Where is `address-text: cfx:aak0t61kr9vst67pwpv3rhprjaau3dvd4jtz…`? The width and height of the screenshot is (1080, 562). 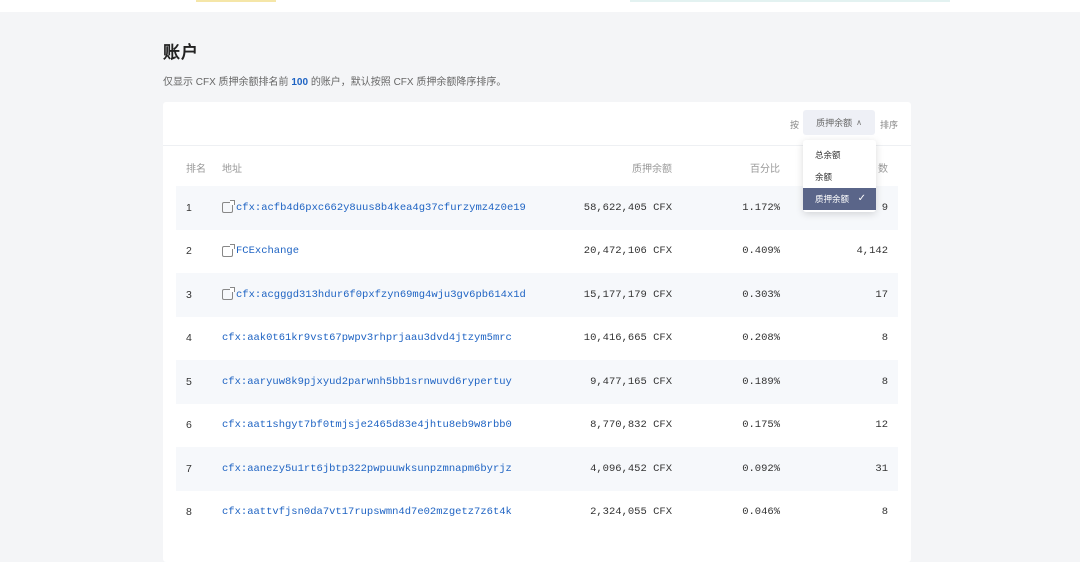
address-text: cfx:aak0t61kr9vst67pwpv3rhprjaau3dvd4jtz… is located at coordinates (367, 338).